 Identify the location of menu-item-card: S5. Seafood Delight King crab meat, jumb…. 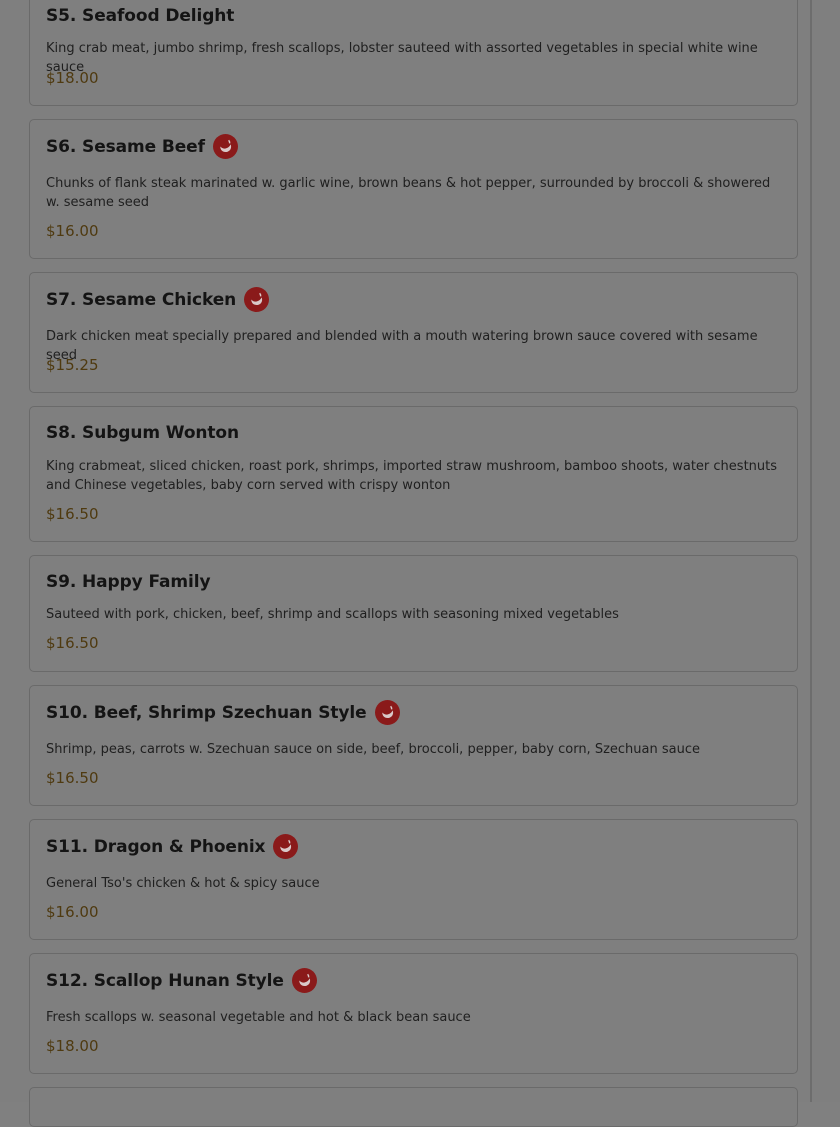
(413, 53).